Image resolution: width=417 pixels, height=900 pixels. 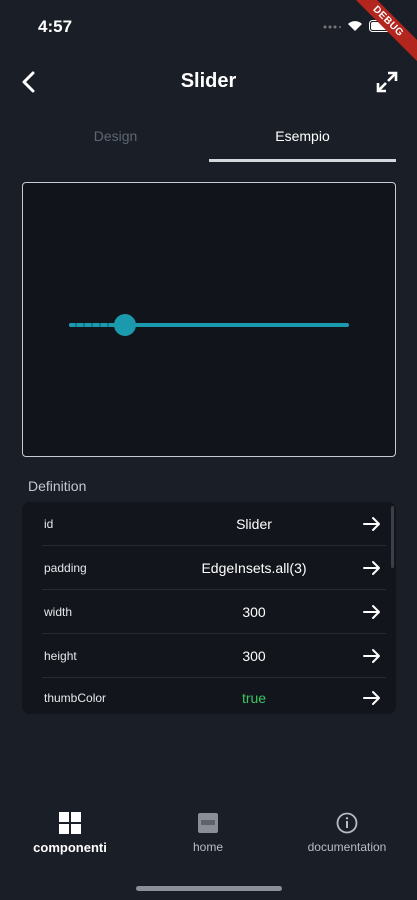 I want to click on expand-icon, so click(x=387, y=82).